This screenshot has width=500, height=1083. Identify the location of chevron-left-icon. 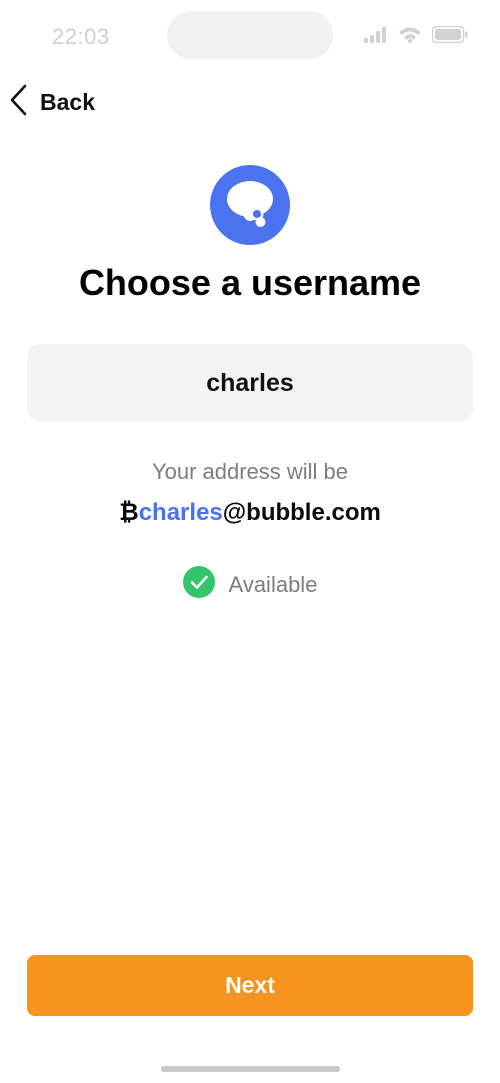
(19, 102).